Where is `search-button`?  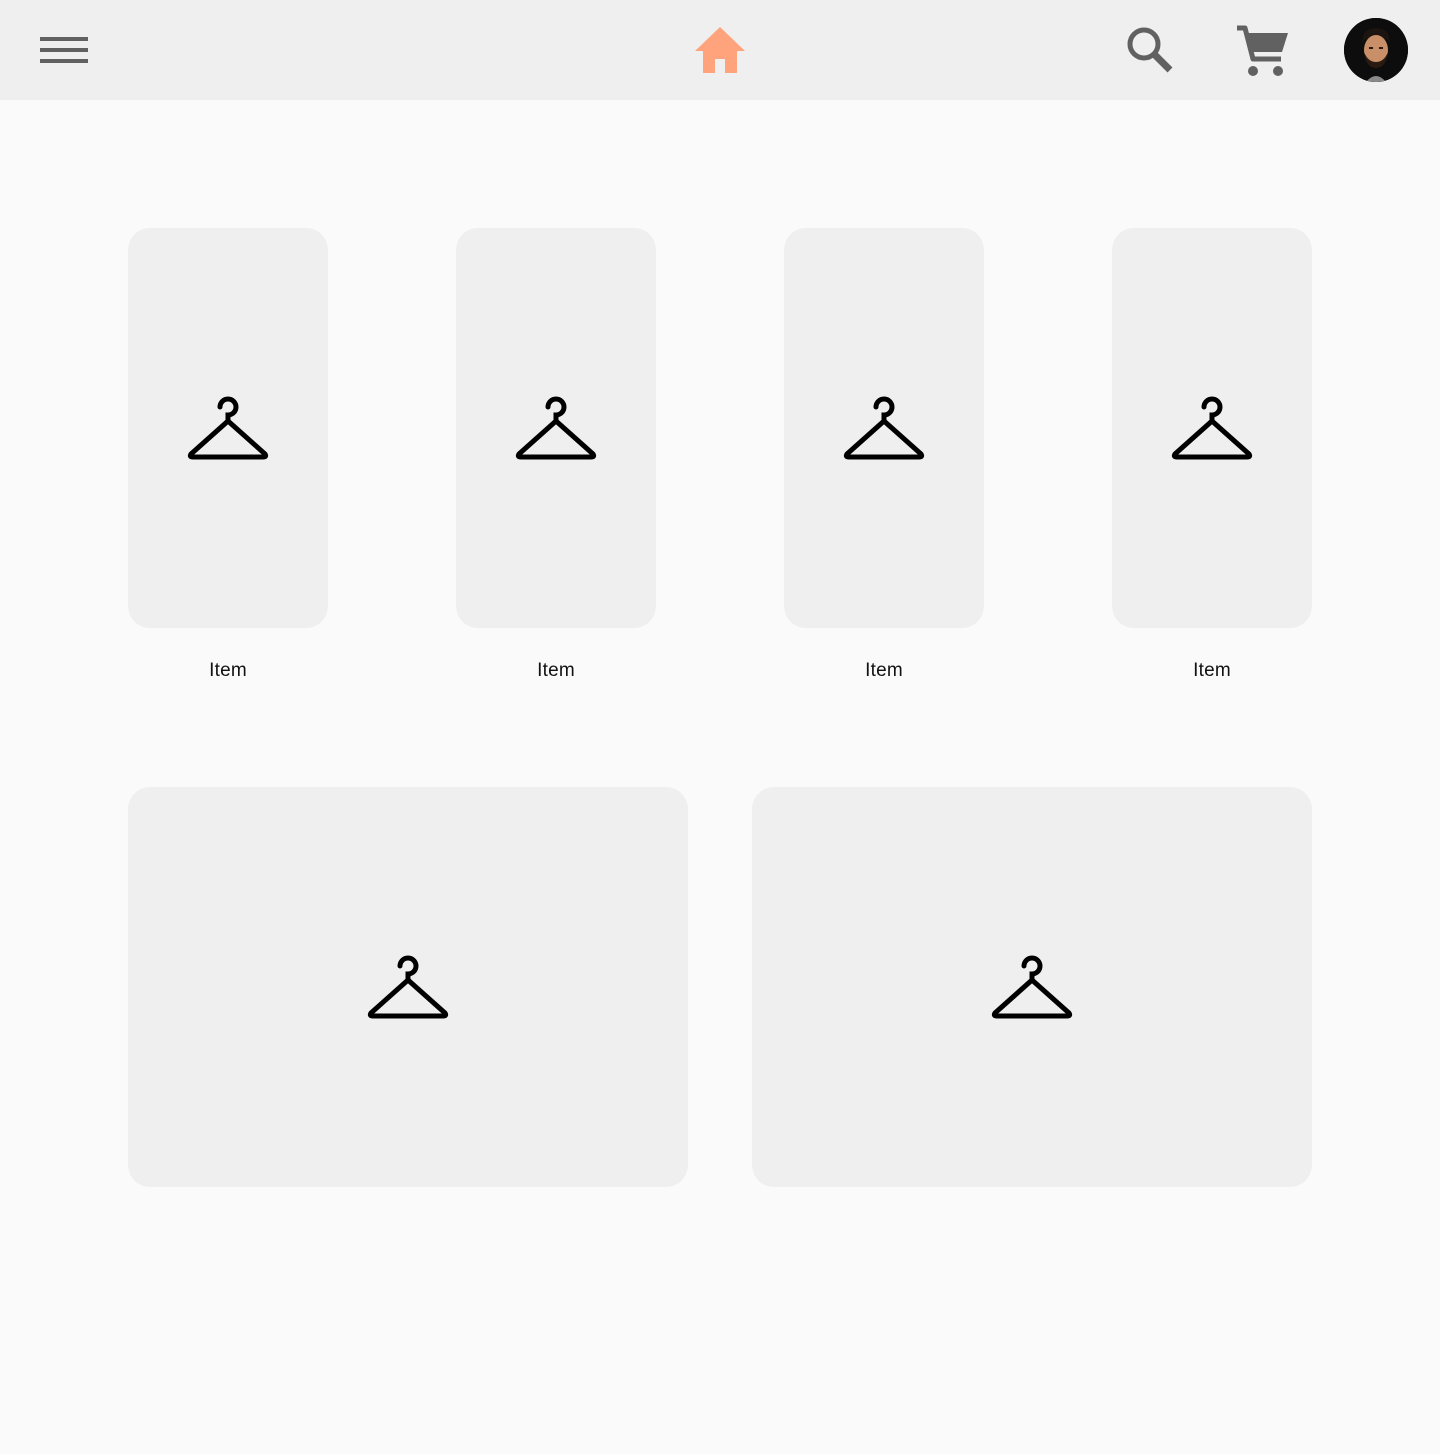 search-button is located at coordinates (1150, 50).